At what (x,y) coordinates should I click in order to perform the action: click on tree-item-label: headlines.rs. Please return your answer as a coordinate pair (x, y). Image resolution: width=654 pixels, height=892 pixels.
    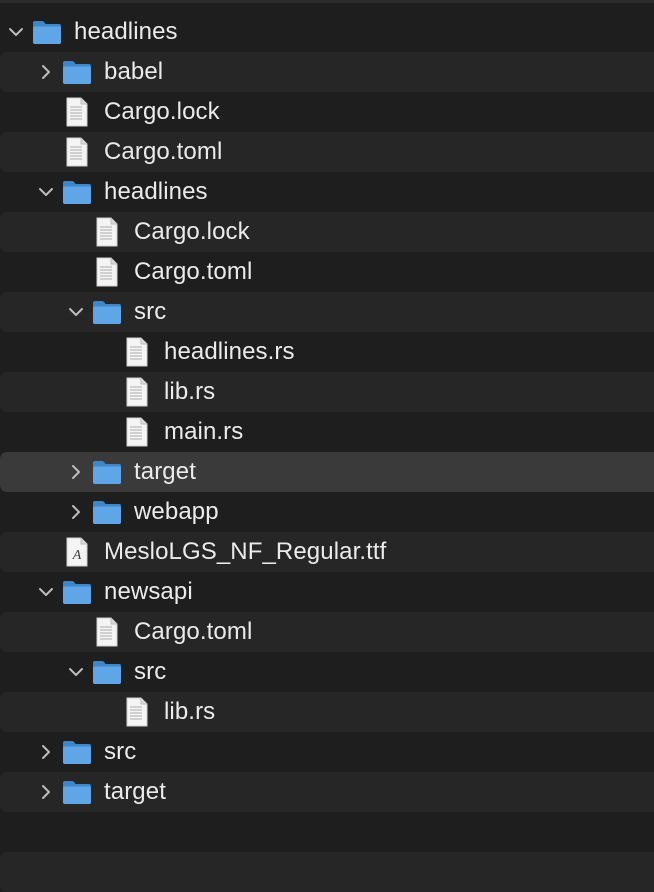
    Looking at the image, I should click on (229, 351).